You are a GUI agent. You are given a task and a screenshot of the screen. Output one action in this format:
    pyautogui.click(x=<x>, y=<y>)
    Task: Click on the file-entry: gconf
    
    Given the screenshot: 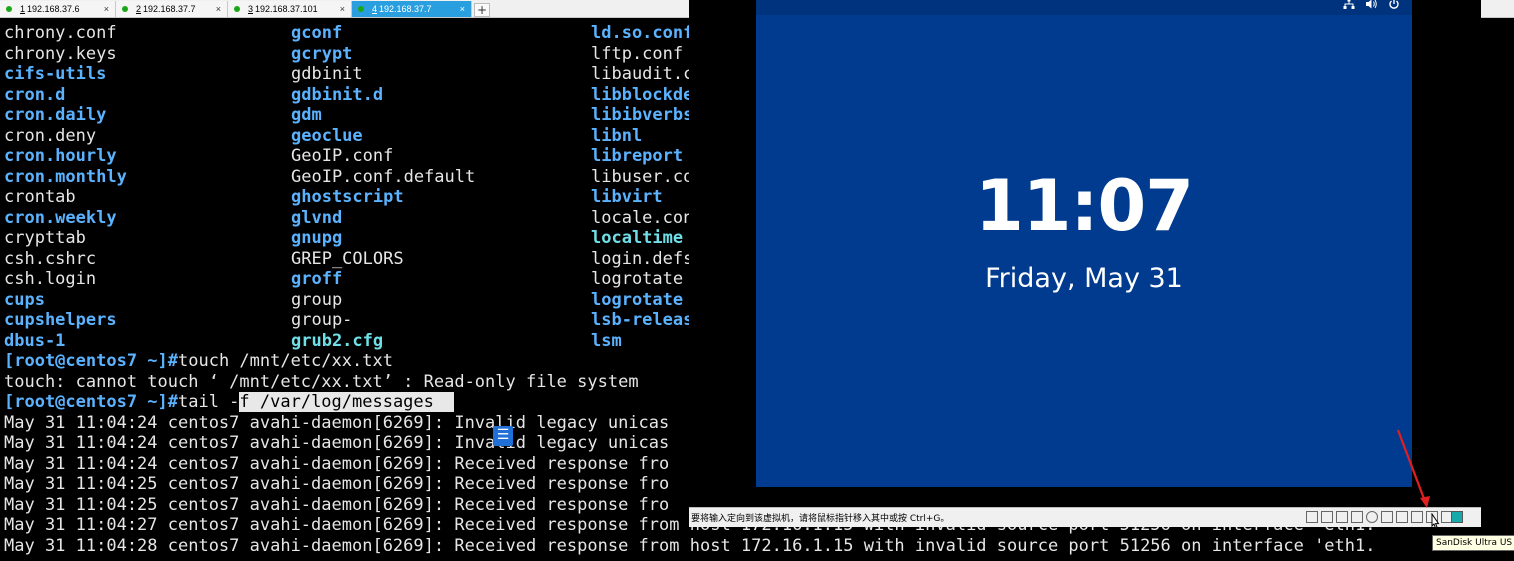 What is the action you would take?
    pyautogui.click(x=317, y=33)
    